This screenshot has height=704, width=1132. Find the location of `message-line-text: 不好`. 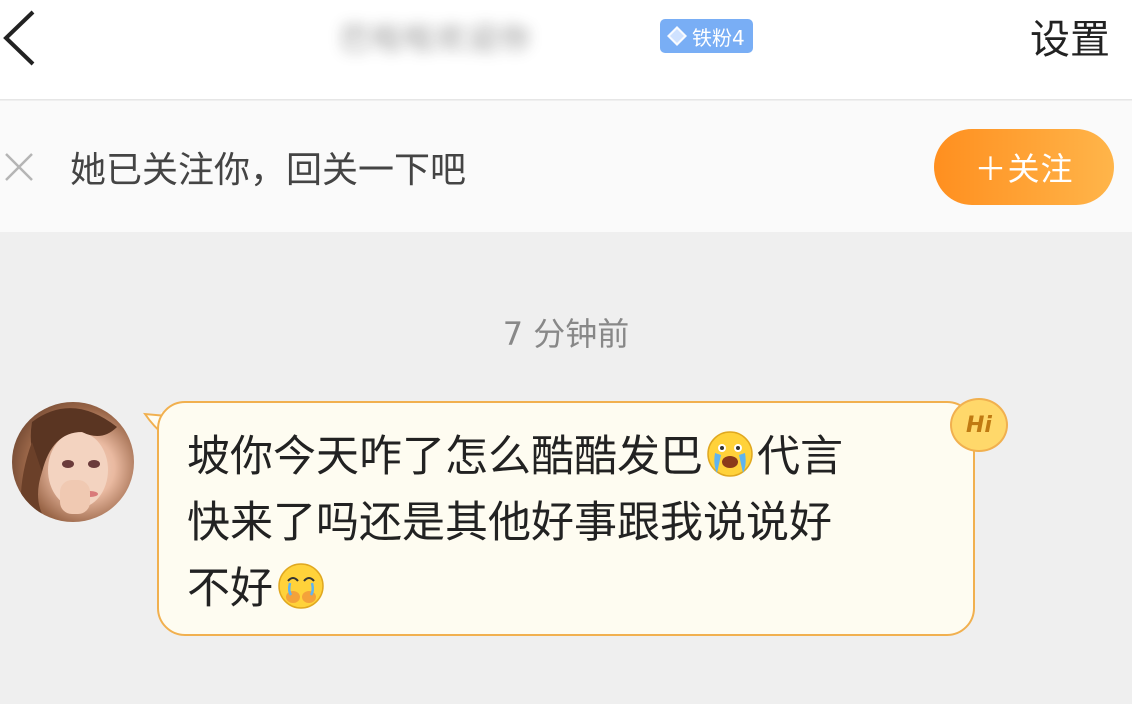

message-line-text: 不好 is located at coordinates (230, 589).